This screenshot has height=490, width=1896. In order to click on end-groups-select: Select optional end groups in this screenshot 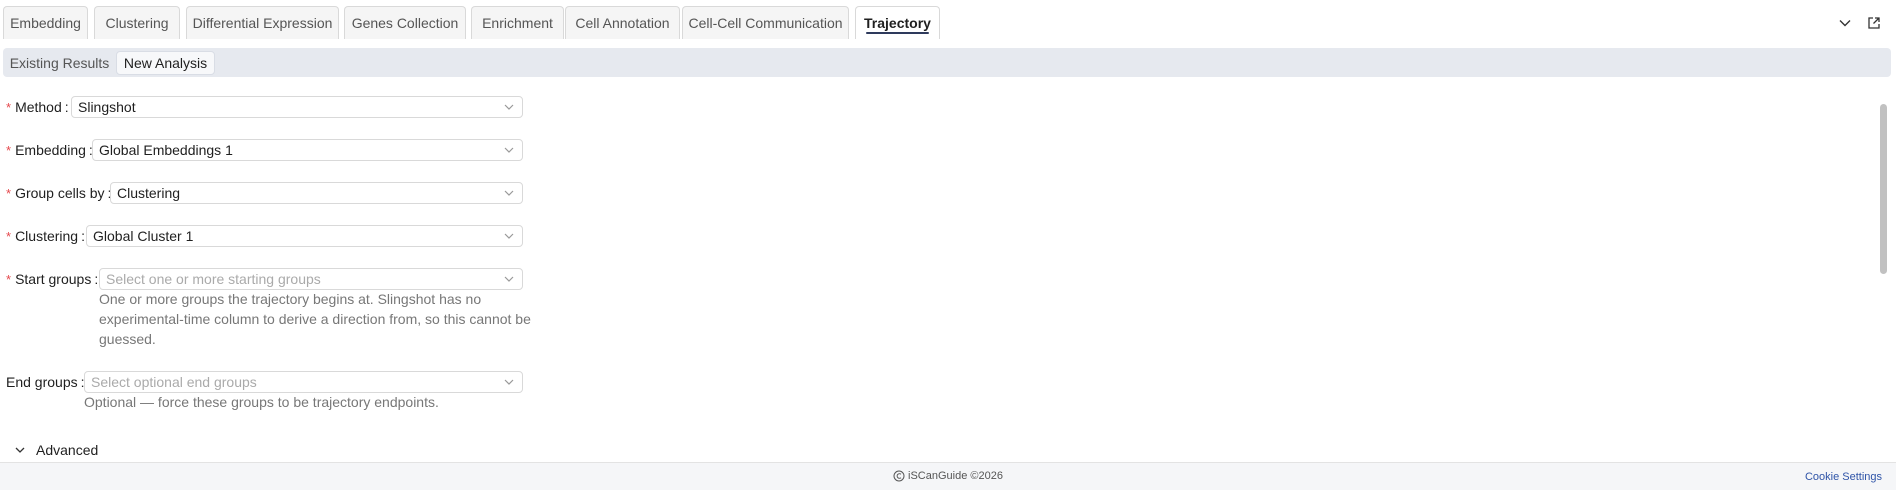, I will do `click(303, 382)`.